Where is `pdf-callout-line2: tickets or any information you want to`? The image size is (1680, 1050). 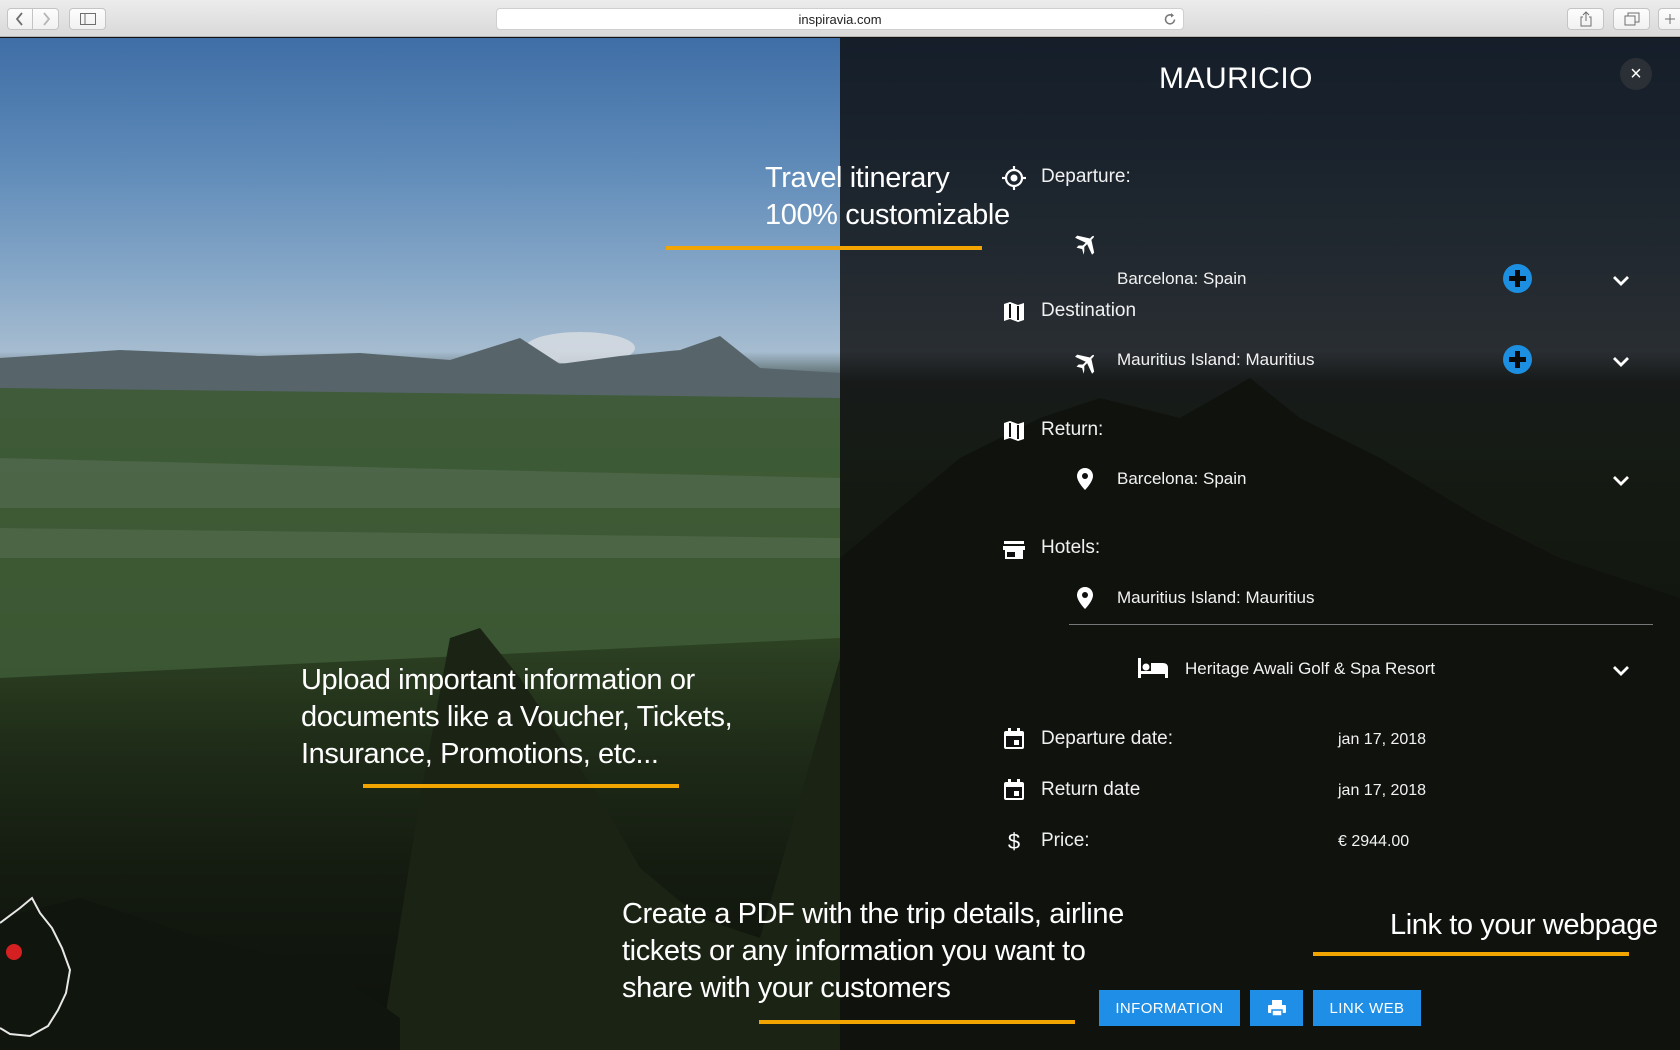 pdf-callout-line2: tickets or any information you want to is located at coordinates (854, 951).